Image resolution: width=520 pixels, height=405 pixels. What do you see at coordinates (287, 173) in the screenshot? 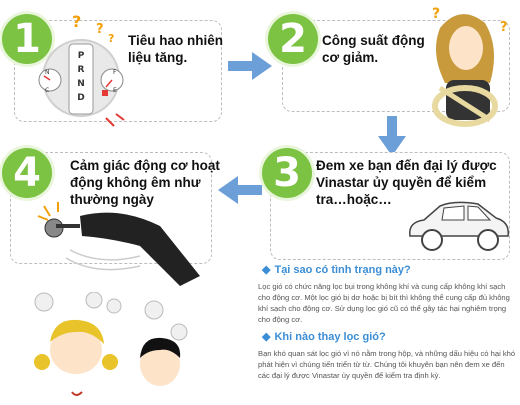
I see `step-3-number: 3` at bounding box center [287, 173].